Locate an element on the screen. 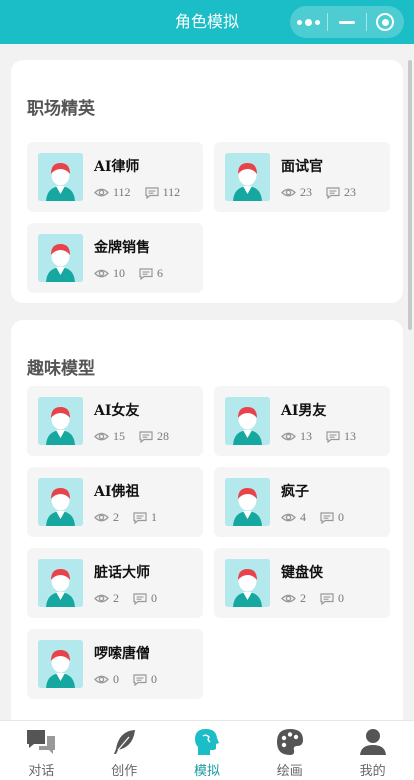 Image resolution: width=414 pixels, height=780 pixels. comment-count: 1 is located at coordinates (154, 517).